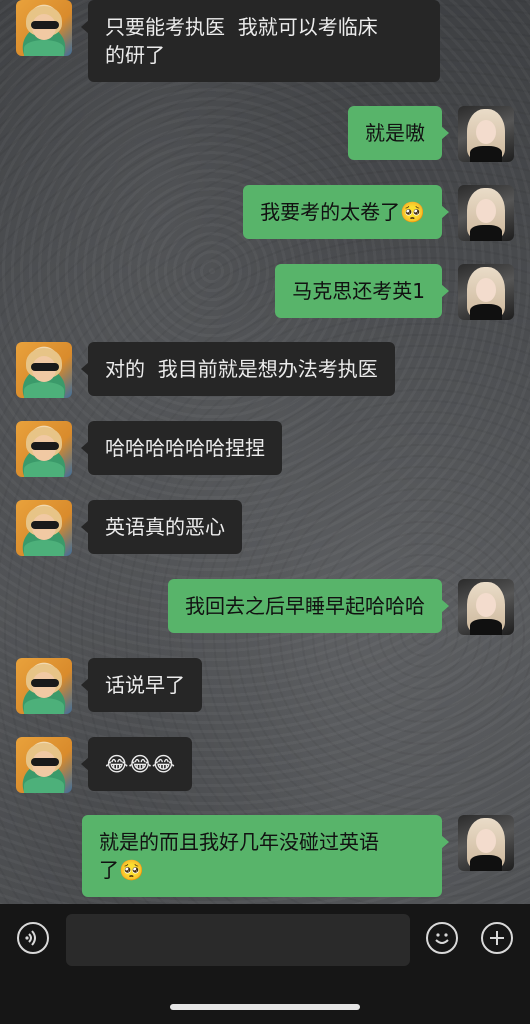  What do you see at coordinates (398, 133) in the screenshot?
I see `message-bubble: 就是嗷` at bounding box center [398, 133].